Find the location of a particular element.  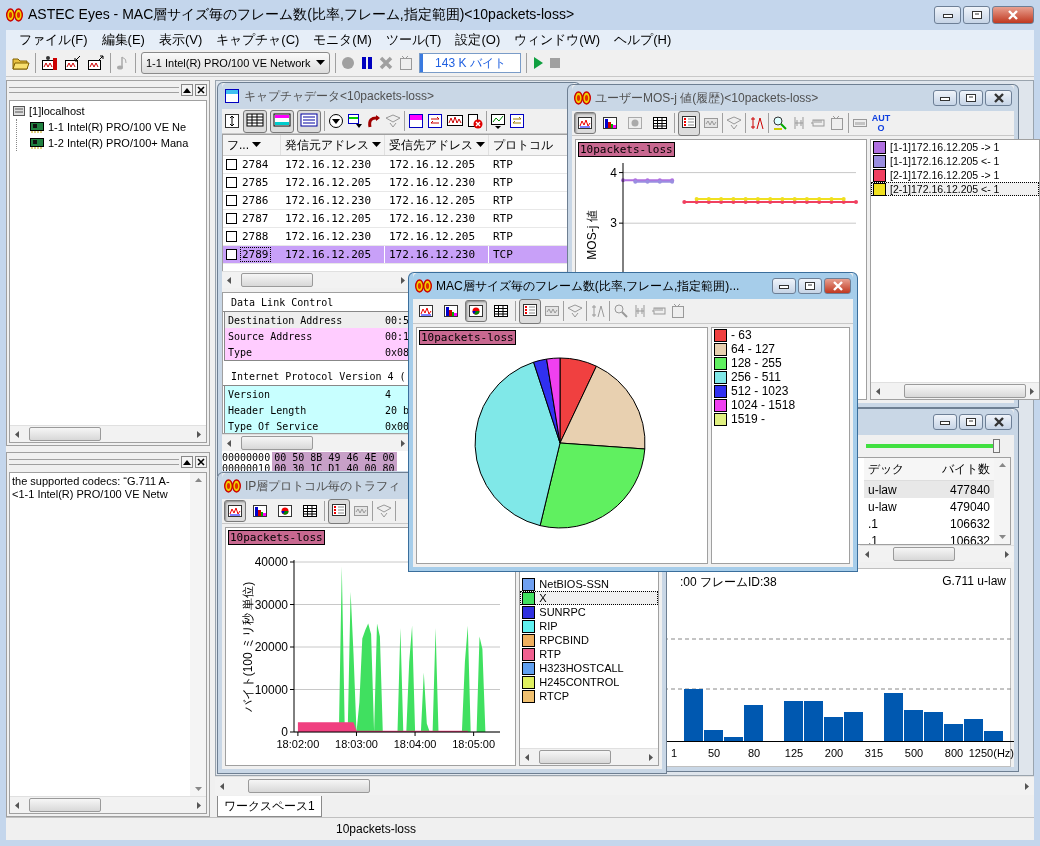

log-line: <1-1 Intel(R) PRO/100 VE Netw is located at coordinates (90, 494).